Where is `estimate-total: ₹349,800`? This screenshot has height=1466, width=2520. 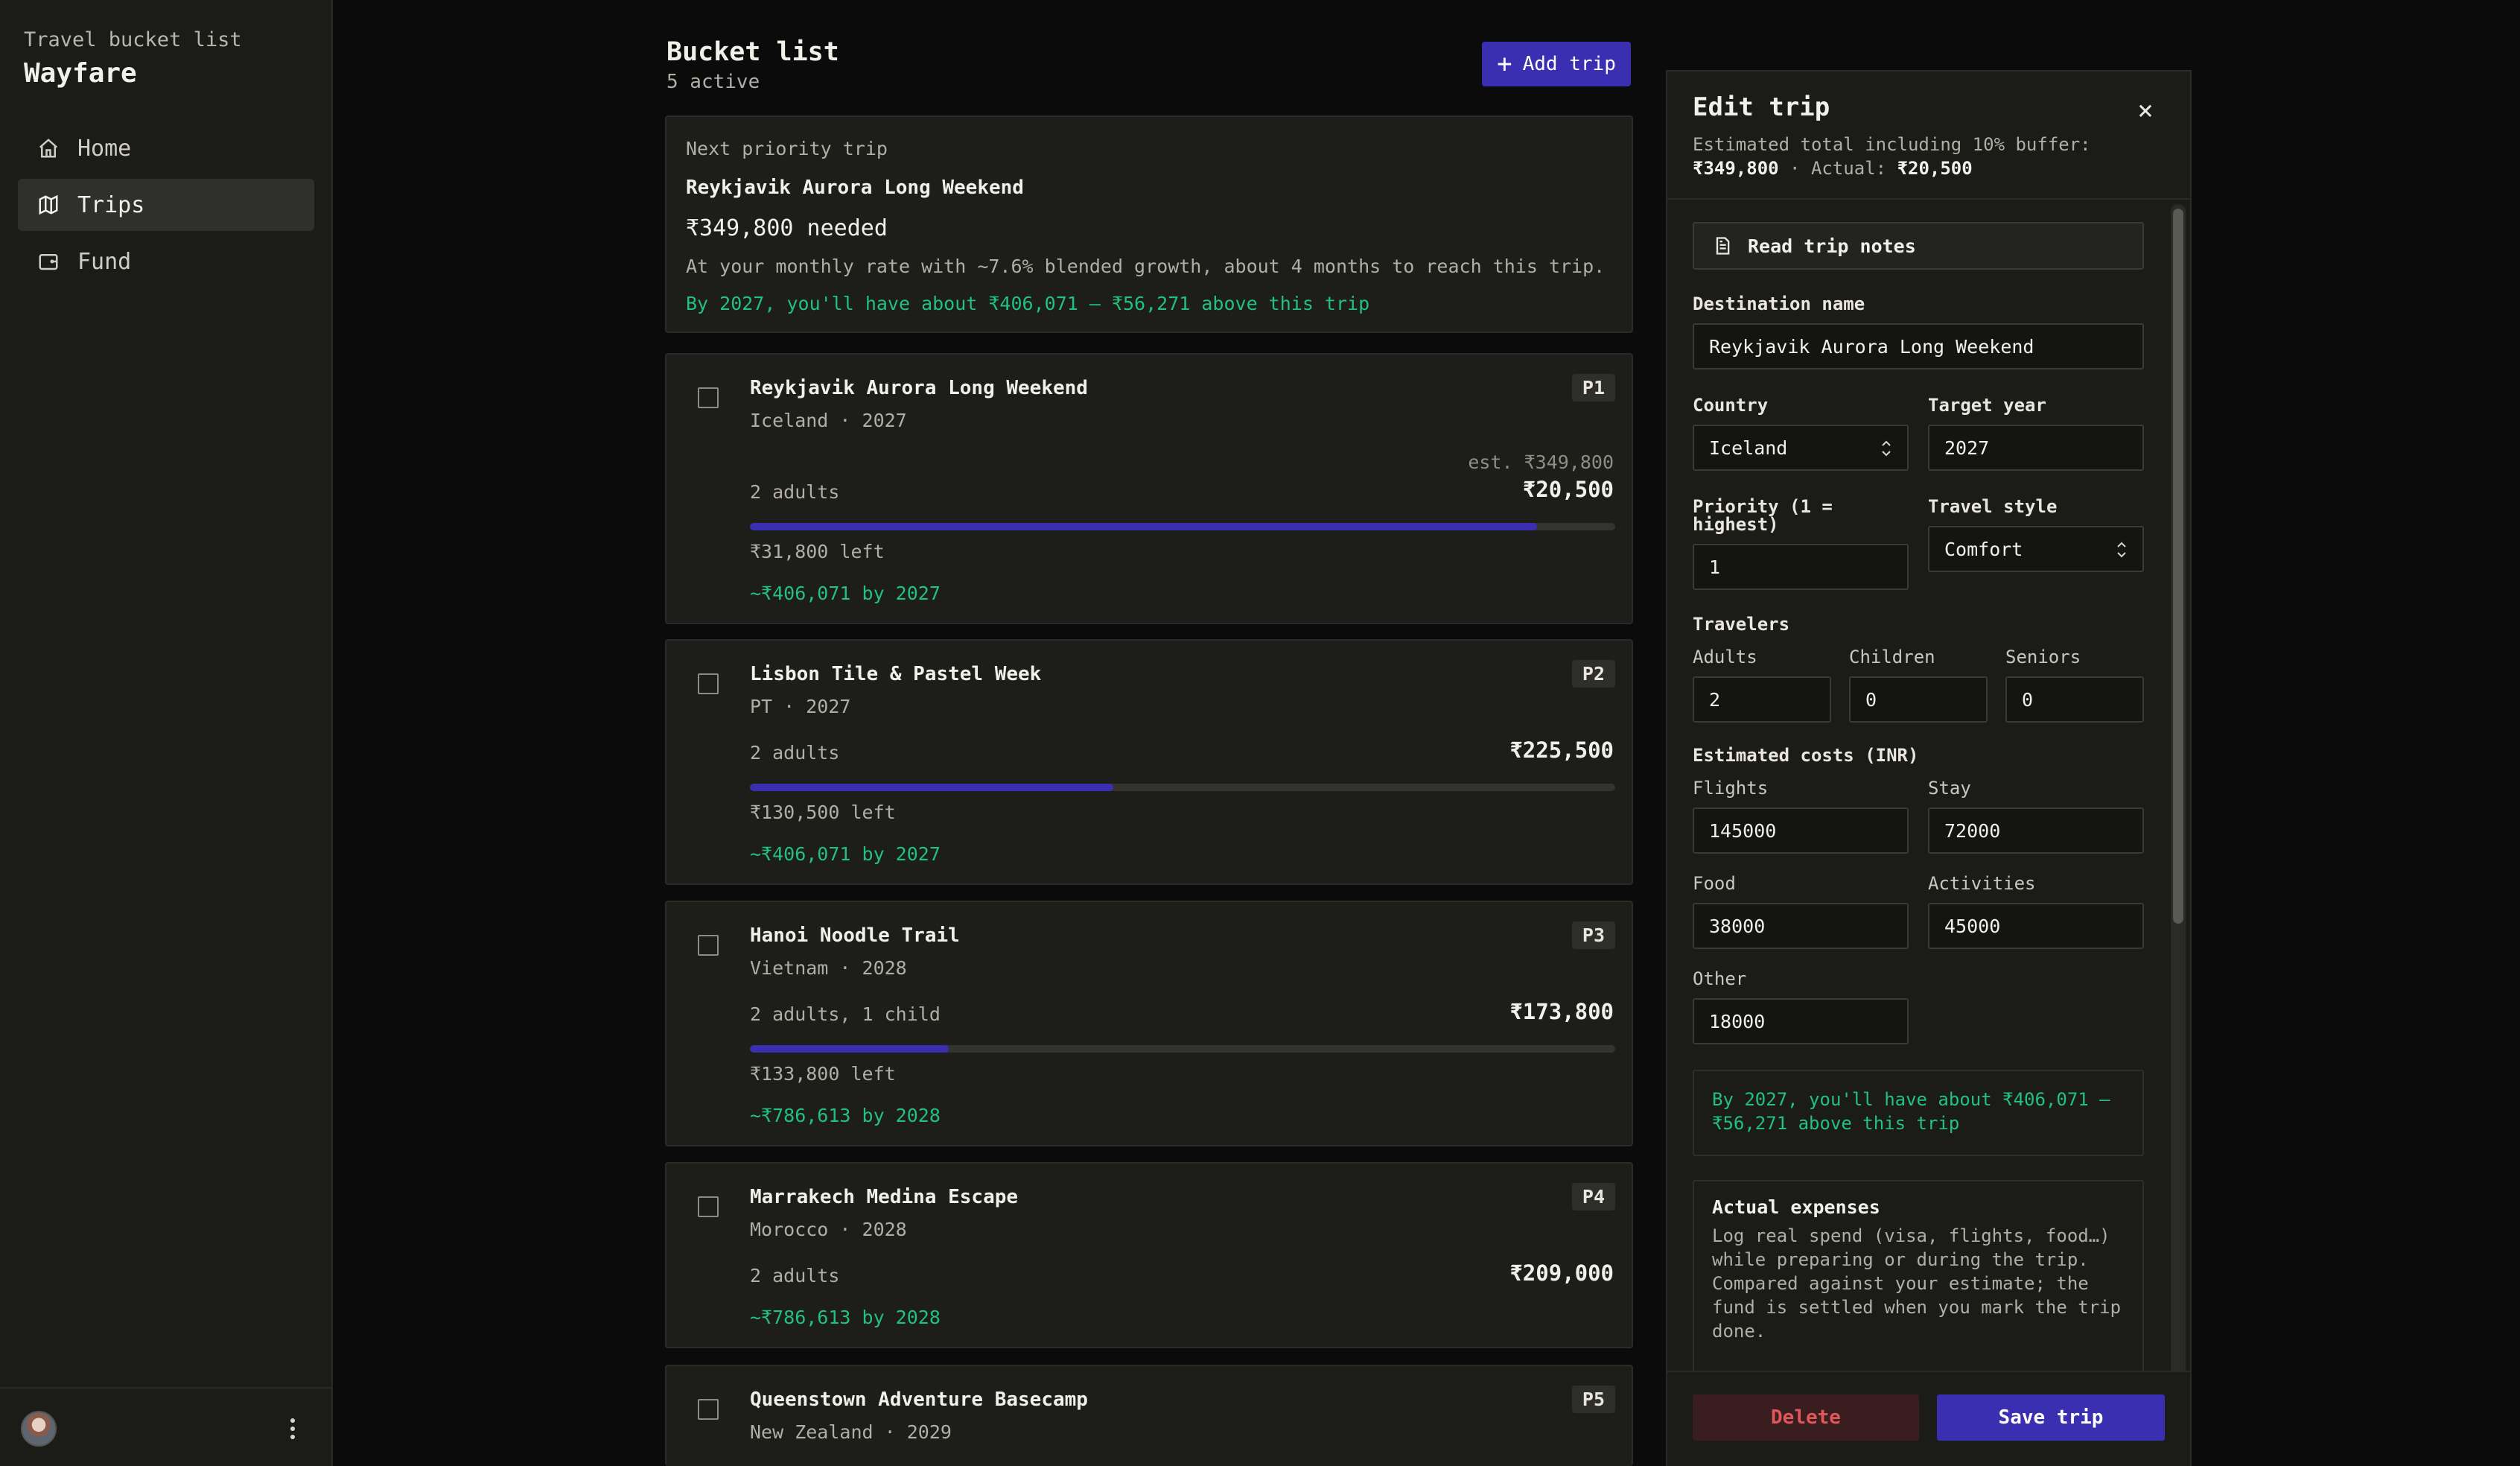 estimate-total: ₹349,800 is located at coordinates (1736, 168).